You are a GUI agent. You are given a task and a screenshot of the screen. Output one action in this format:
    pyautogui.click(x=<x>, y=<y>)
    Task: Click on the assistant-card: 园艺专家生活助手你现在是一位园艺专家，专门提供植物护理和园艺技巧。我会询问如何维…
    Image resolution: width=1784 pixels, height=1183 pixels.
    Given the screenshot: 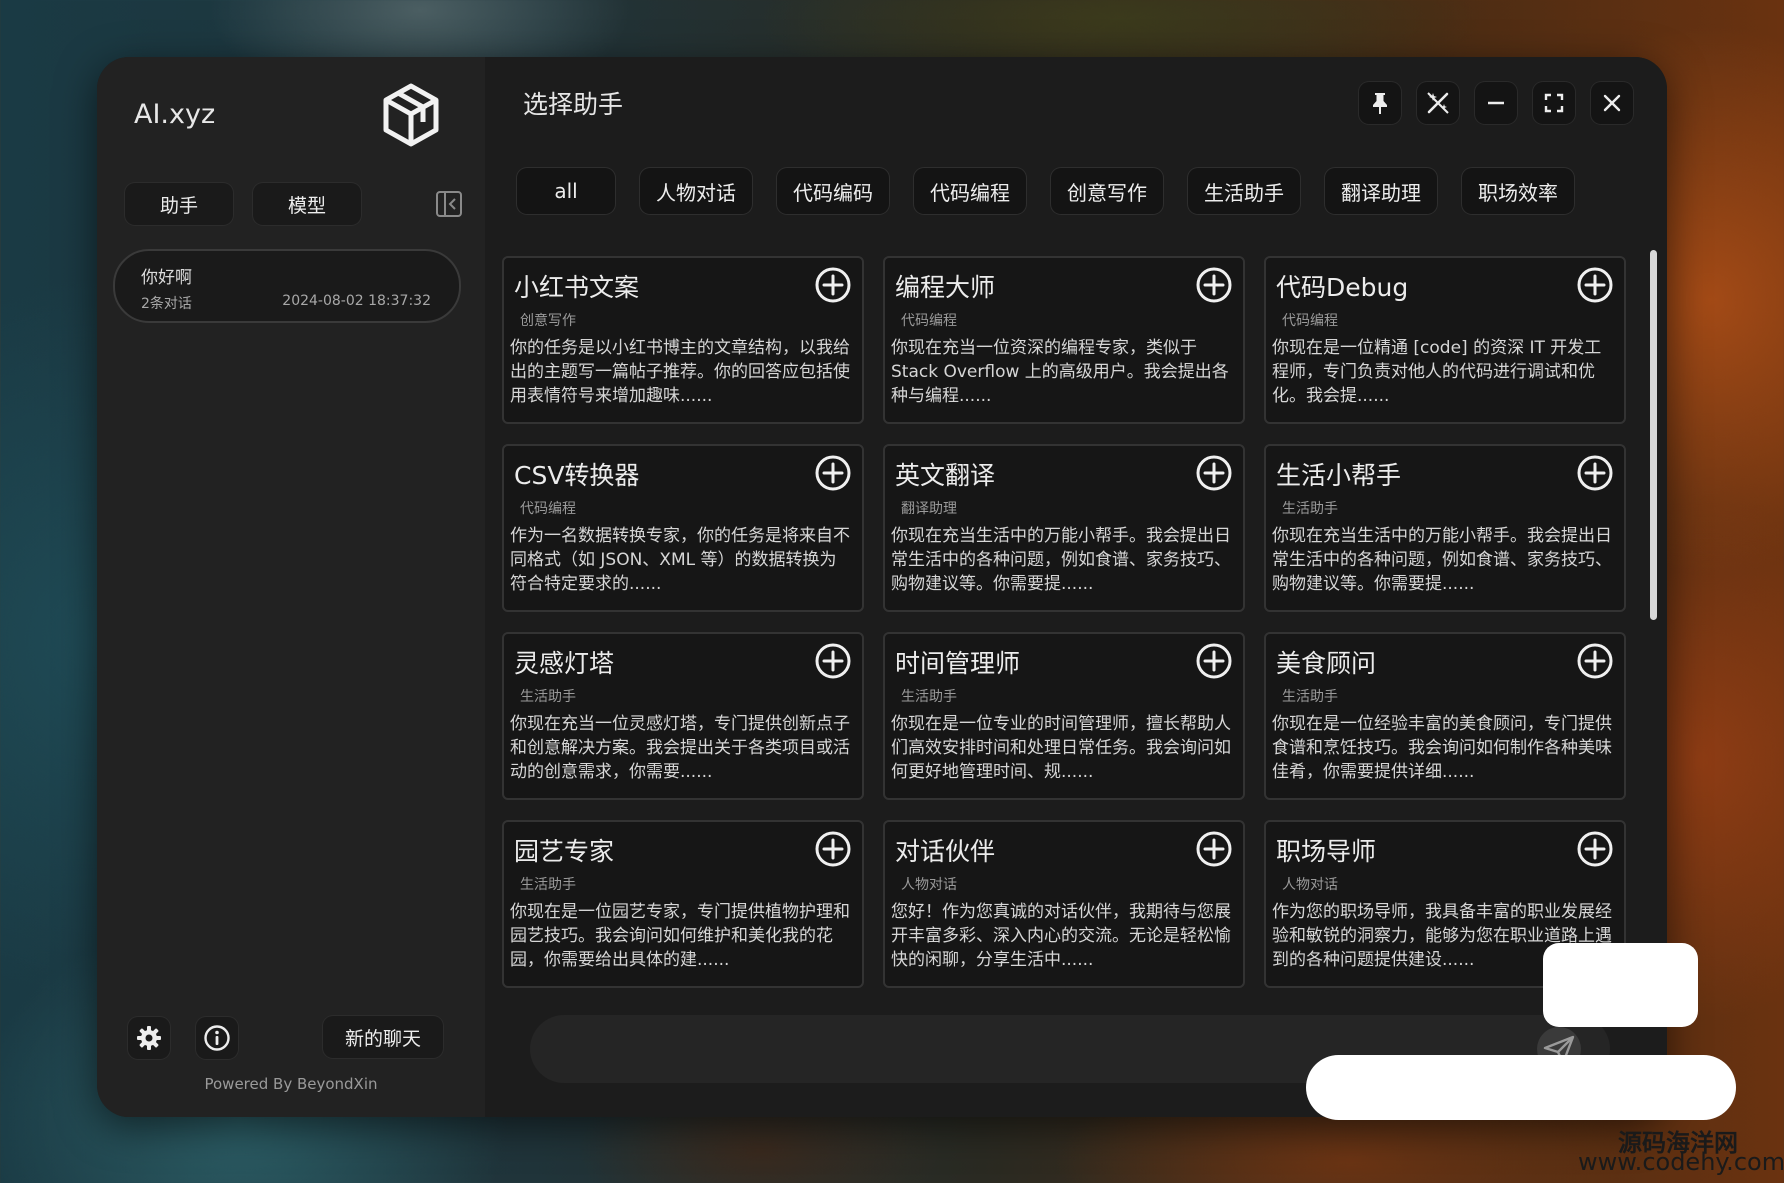 What is the action you would take?
    pyautogui.click(x=683, y=904)
    